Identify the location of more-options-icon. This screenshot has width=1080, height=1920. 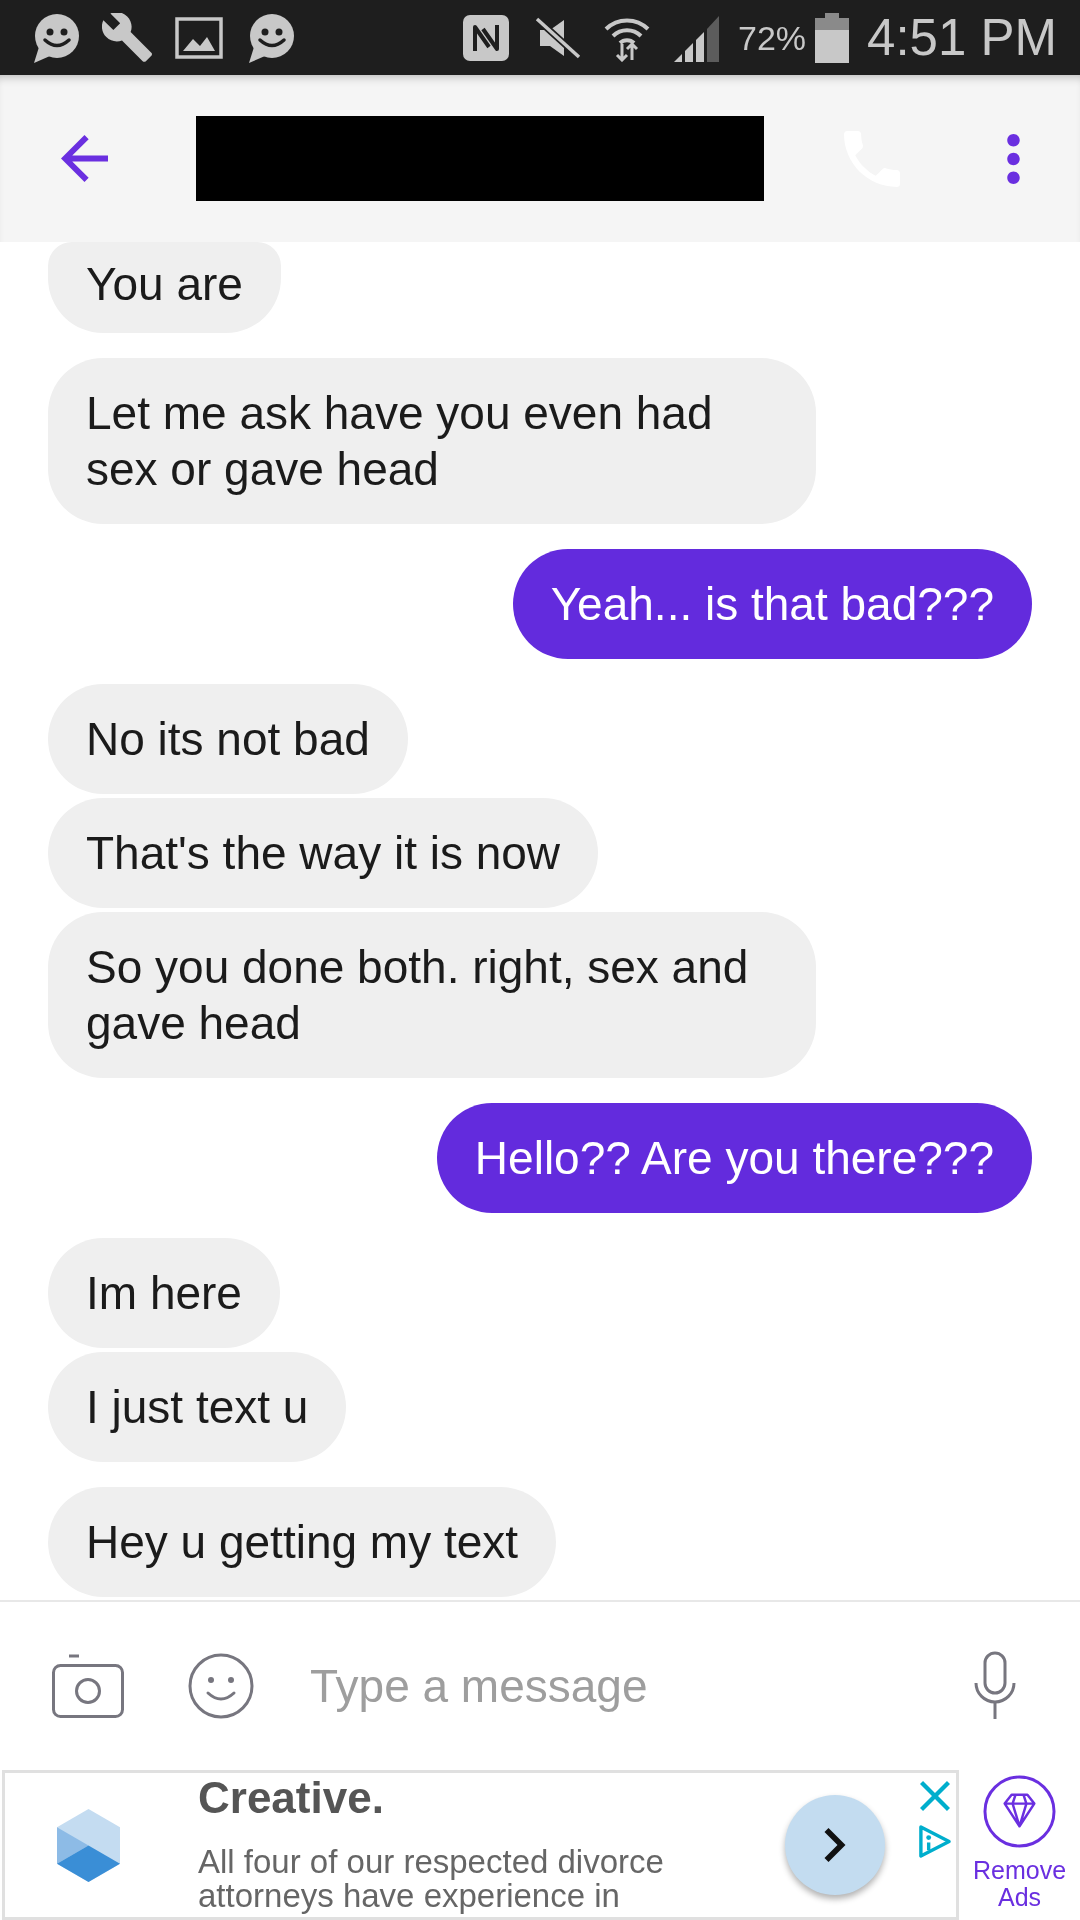
(1013, 158).